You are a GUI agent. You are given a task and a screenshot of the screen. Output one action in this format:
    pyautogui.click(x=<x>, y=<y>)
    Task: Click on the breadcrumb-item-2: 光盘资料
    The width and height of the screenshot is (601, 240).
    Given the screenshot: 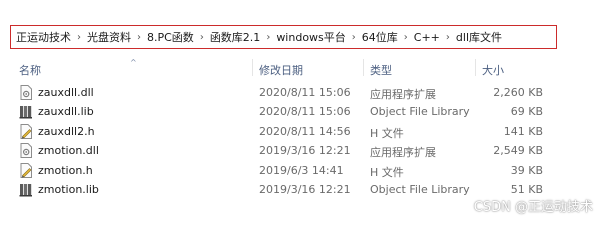 What is the action you would take?
    pyautogui.click(x=109, y=37)
    